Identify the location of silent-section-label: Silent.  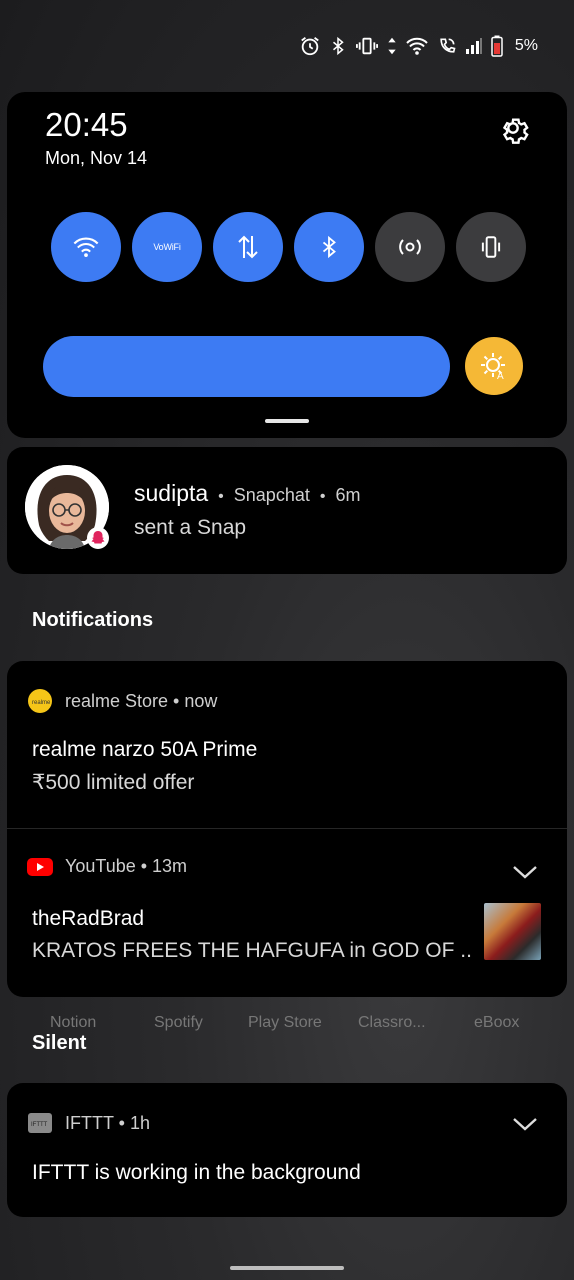
(59, 1043).